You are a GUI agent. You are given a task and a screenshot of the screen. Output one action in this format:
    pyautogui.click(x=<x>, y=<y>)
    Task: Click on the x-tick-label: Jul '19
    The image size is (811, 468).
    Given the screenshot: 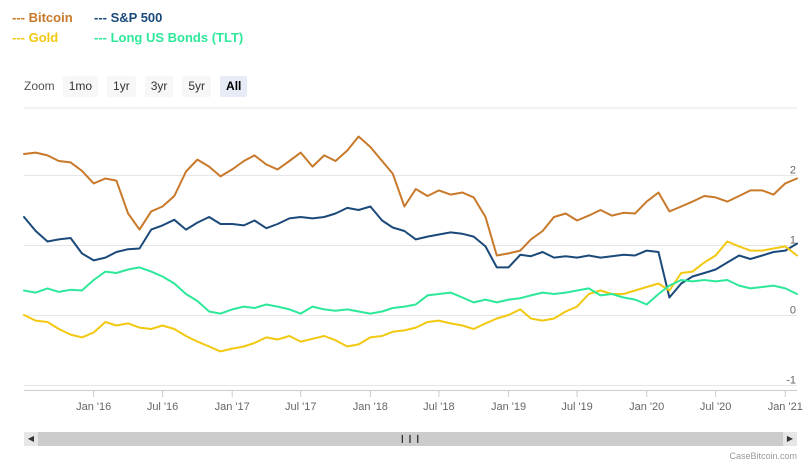 What is the action you would take?
    pyautogui.click(x=576, y=407)
    